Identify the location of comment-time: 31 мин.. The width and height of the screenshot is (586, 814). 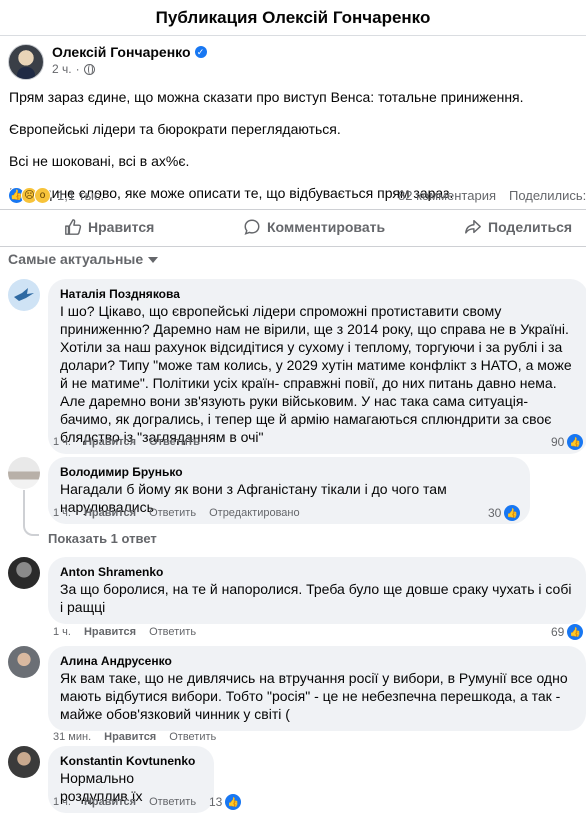
(72, 737).